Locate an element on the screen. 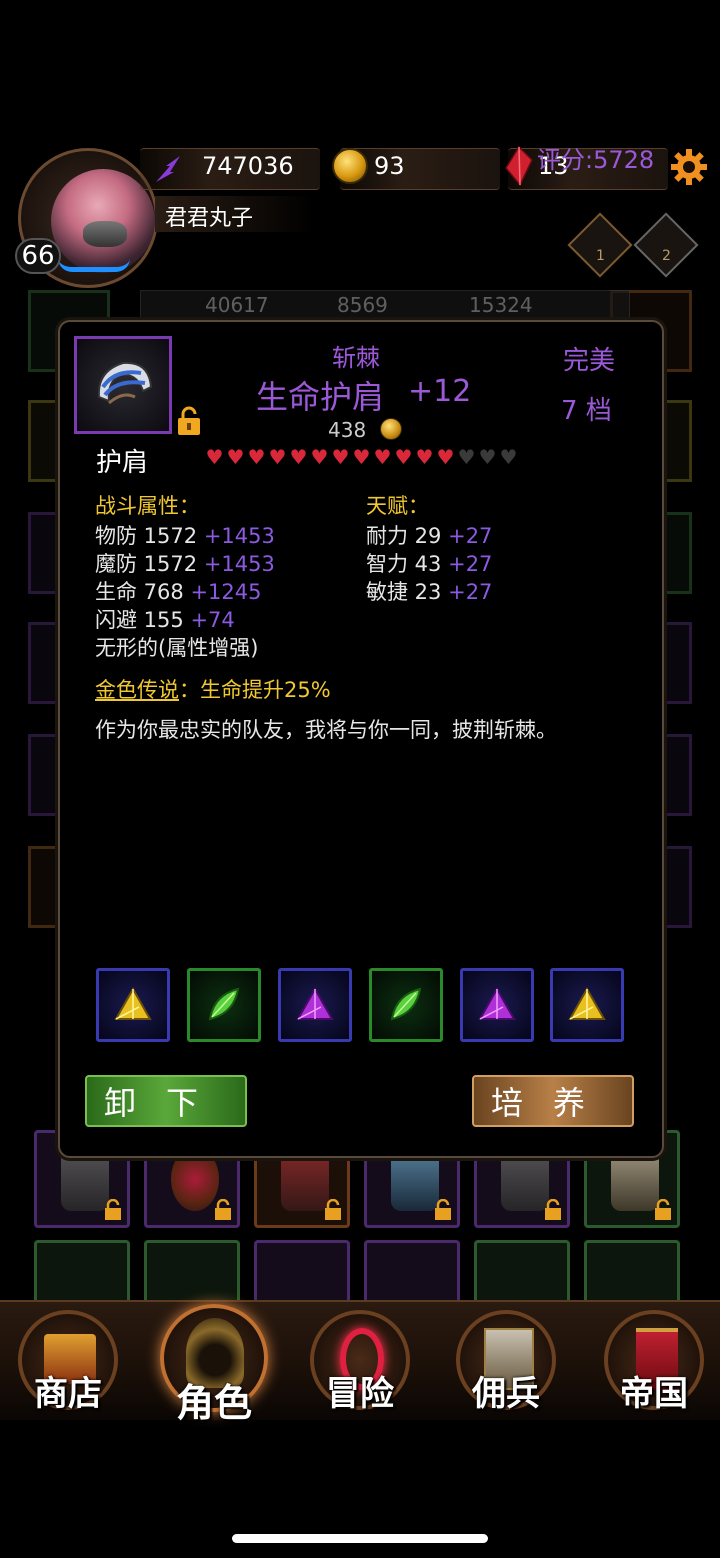 The image size is (720, 1558). combat-stat: 闪避 155 +74 is located at coordinates (165, 619).